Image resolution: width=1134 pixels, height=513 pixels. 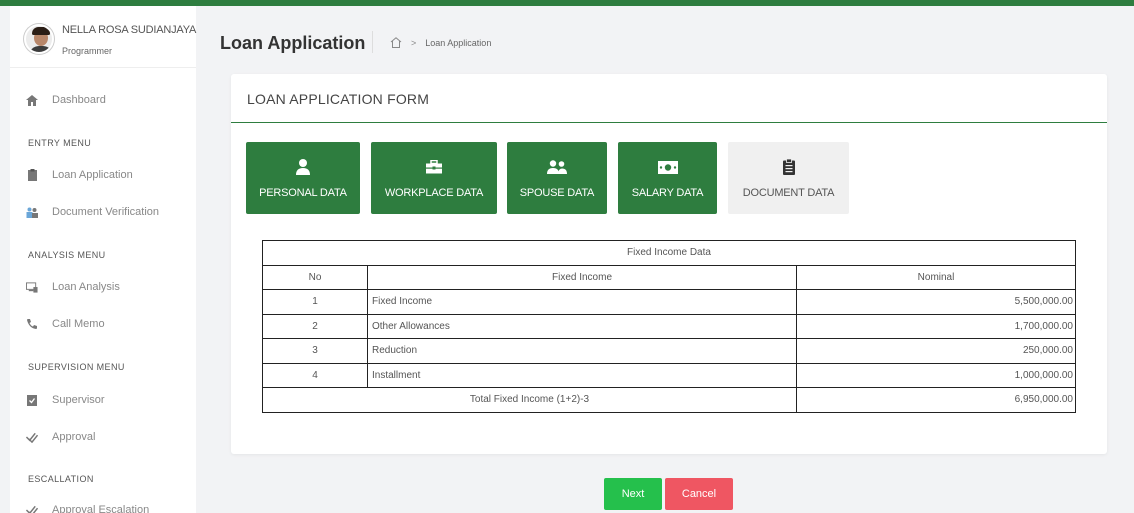 What do you see at coordinates (582, 277) in the screenshot?
I see `column-header-fixed-income: Fixed Income` at bounding box center [582, 277].